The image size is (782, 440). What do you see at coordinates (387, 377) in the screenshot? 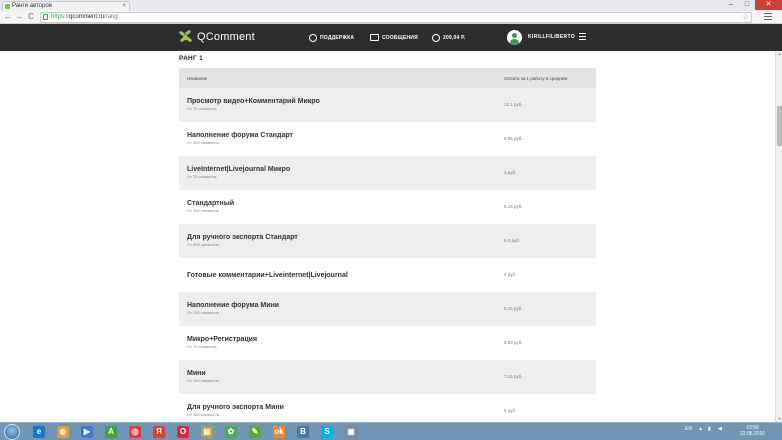
I see `table-row: Мини От 150 символов 7.15 руб.` at bounding box center [387, 377].